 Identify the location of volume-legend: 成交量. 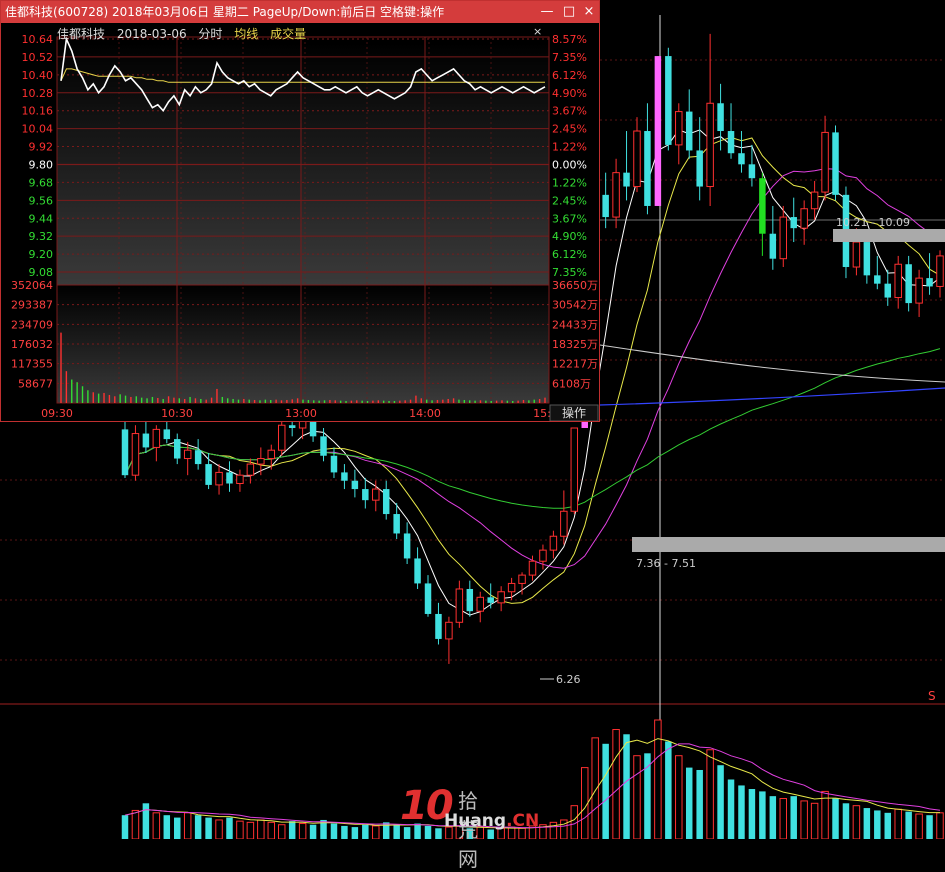
(288, 34).